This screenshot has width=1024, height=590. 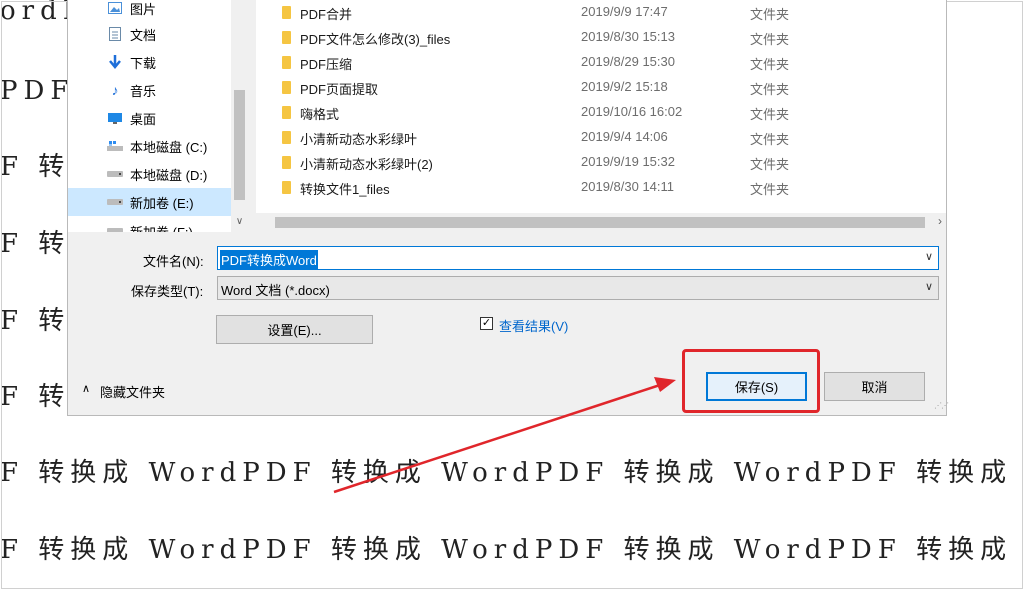 What do you see at coordinates (504, 435) in the screenshot?
I see `annotation-arrow` at bounding box center [504, 435].